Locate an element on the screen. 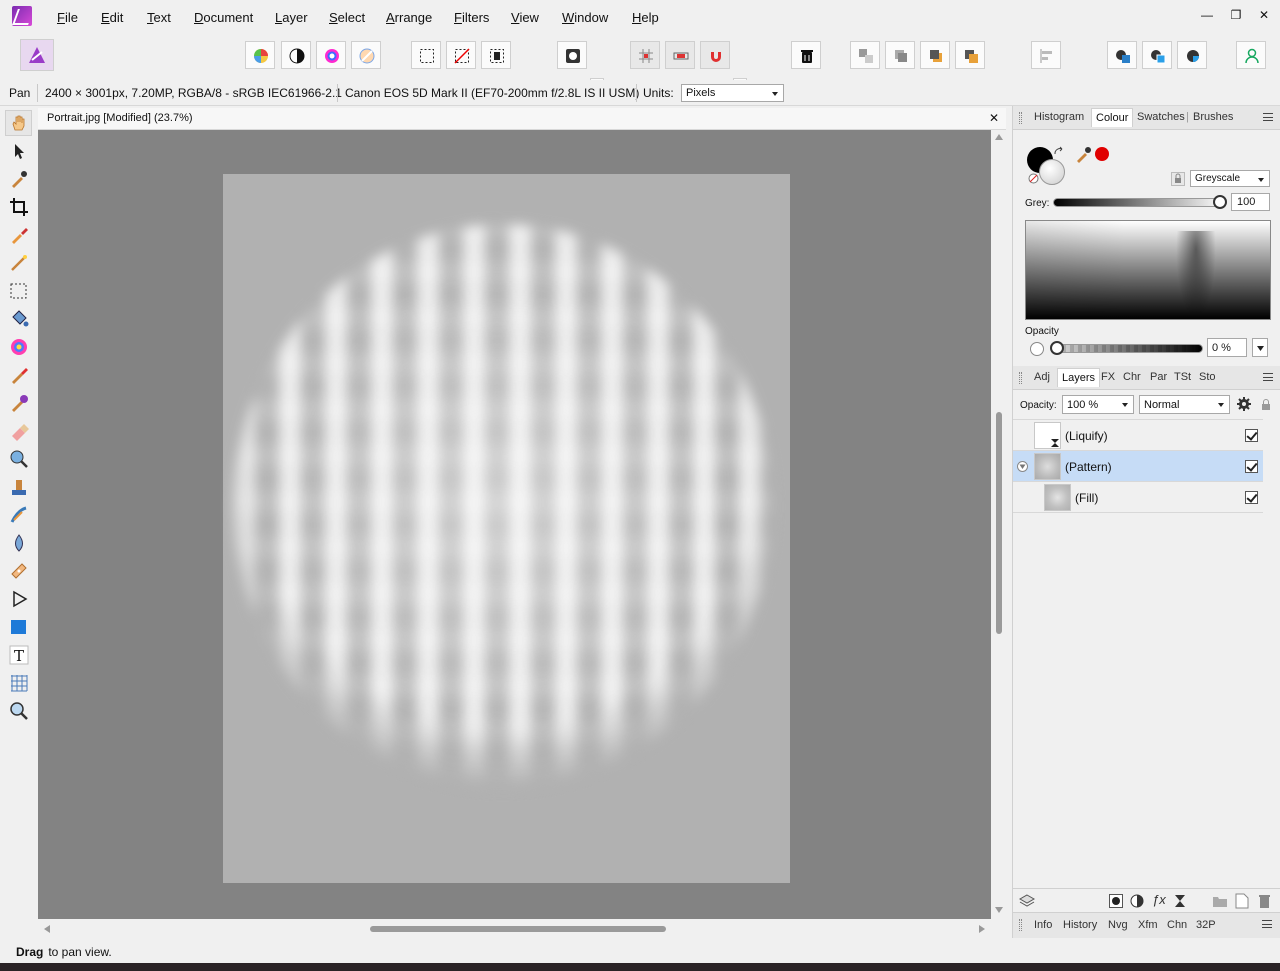  vertical-scroll-thumb is located at coordinates (999, 523).